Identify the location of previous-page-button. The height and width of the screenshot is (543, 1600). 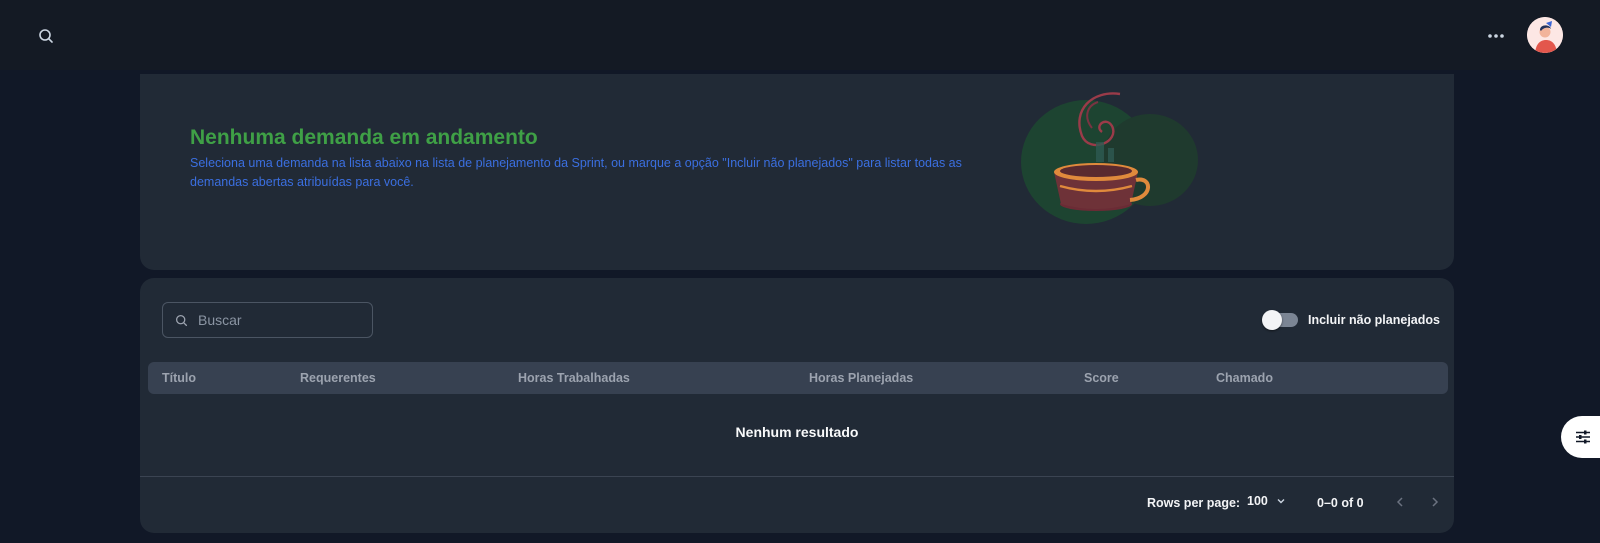
(1400, 502).